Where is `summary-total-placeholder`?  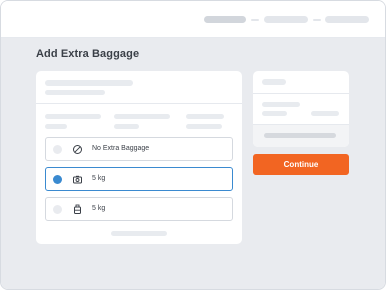
summary-total-placeholder is located at coordinates (300, 135).